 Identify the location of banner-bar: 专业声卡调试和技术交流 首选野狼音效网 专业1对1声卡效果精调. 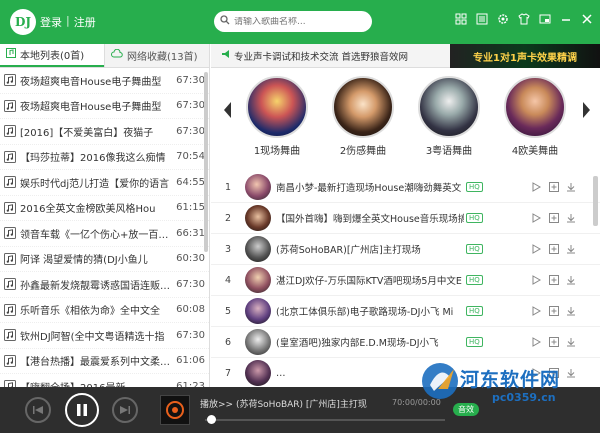
(405, 56).